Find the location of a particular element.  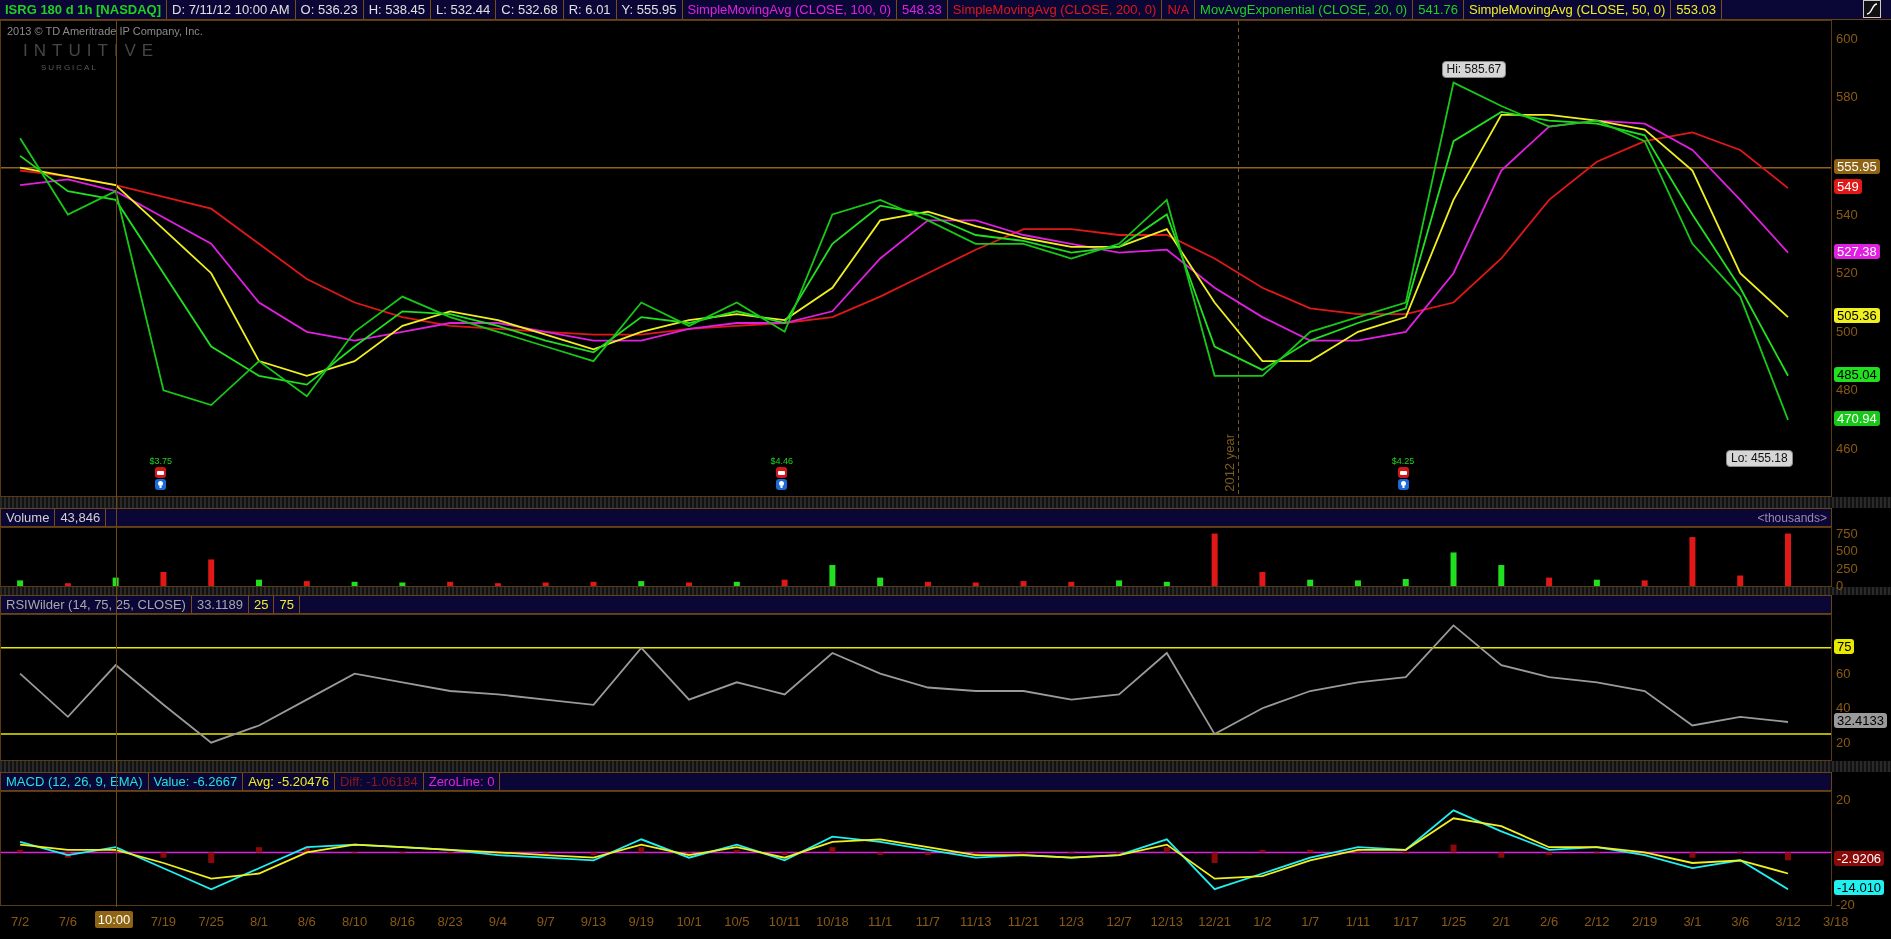

axis-label: 750 is located at coordinates (1847, 533).